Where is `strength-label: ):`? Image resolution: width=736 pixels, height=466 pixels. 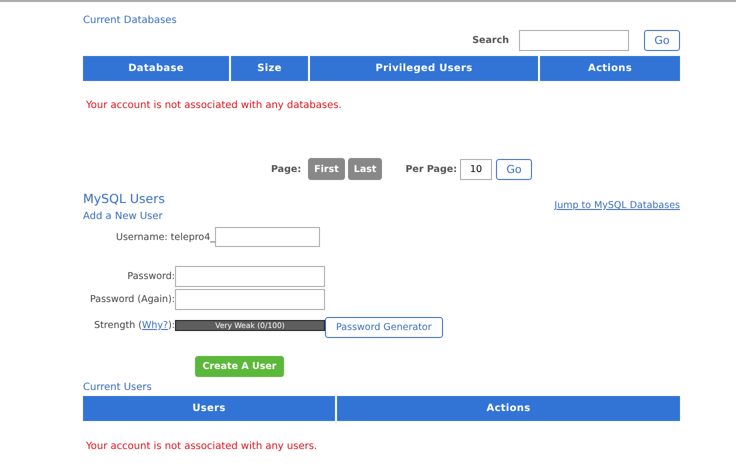
strength-label: ): is located at coordinates (171, 325).